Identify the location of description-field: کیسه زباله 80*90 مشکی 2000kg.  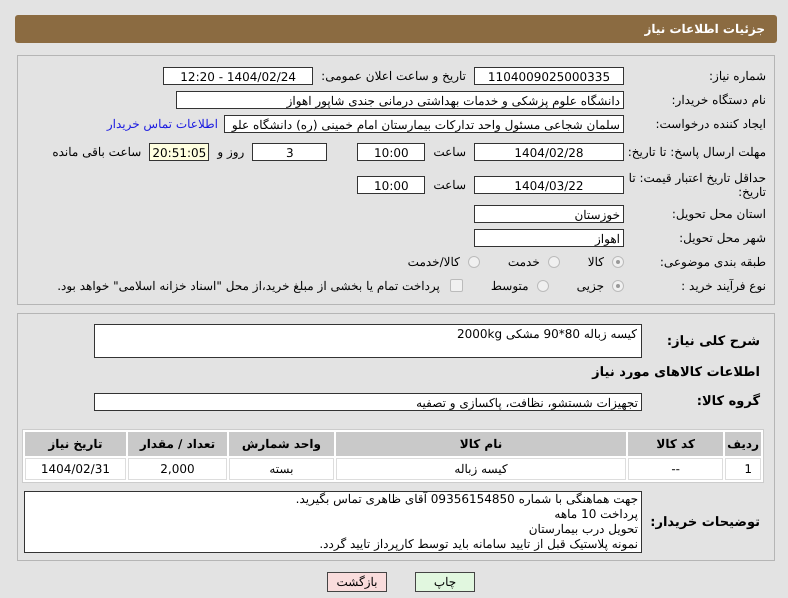
(368, 341).